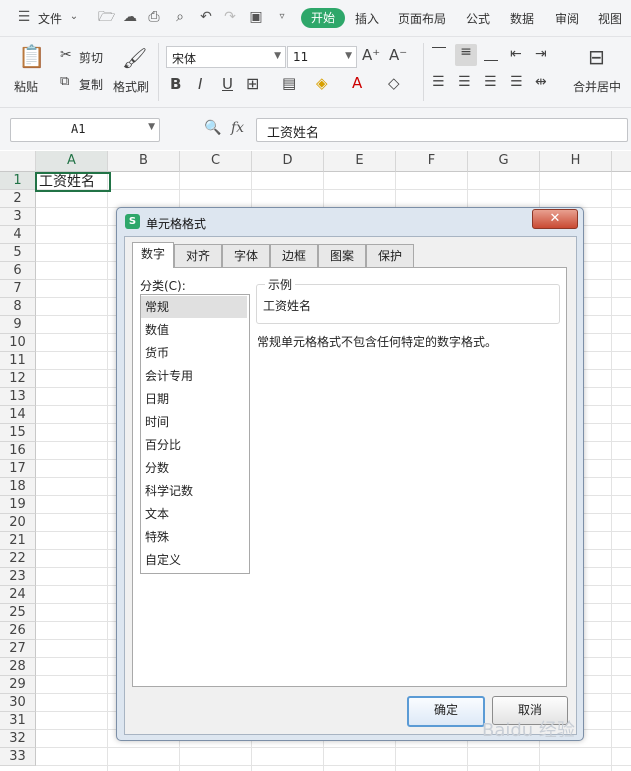 The width and height of the screenshot is (631, 771). What do you see at coordinates (194, 445) in the screenshot?
I see `category-item: 百分比` at bounding box center [194, 445].